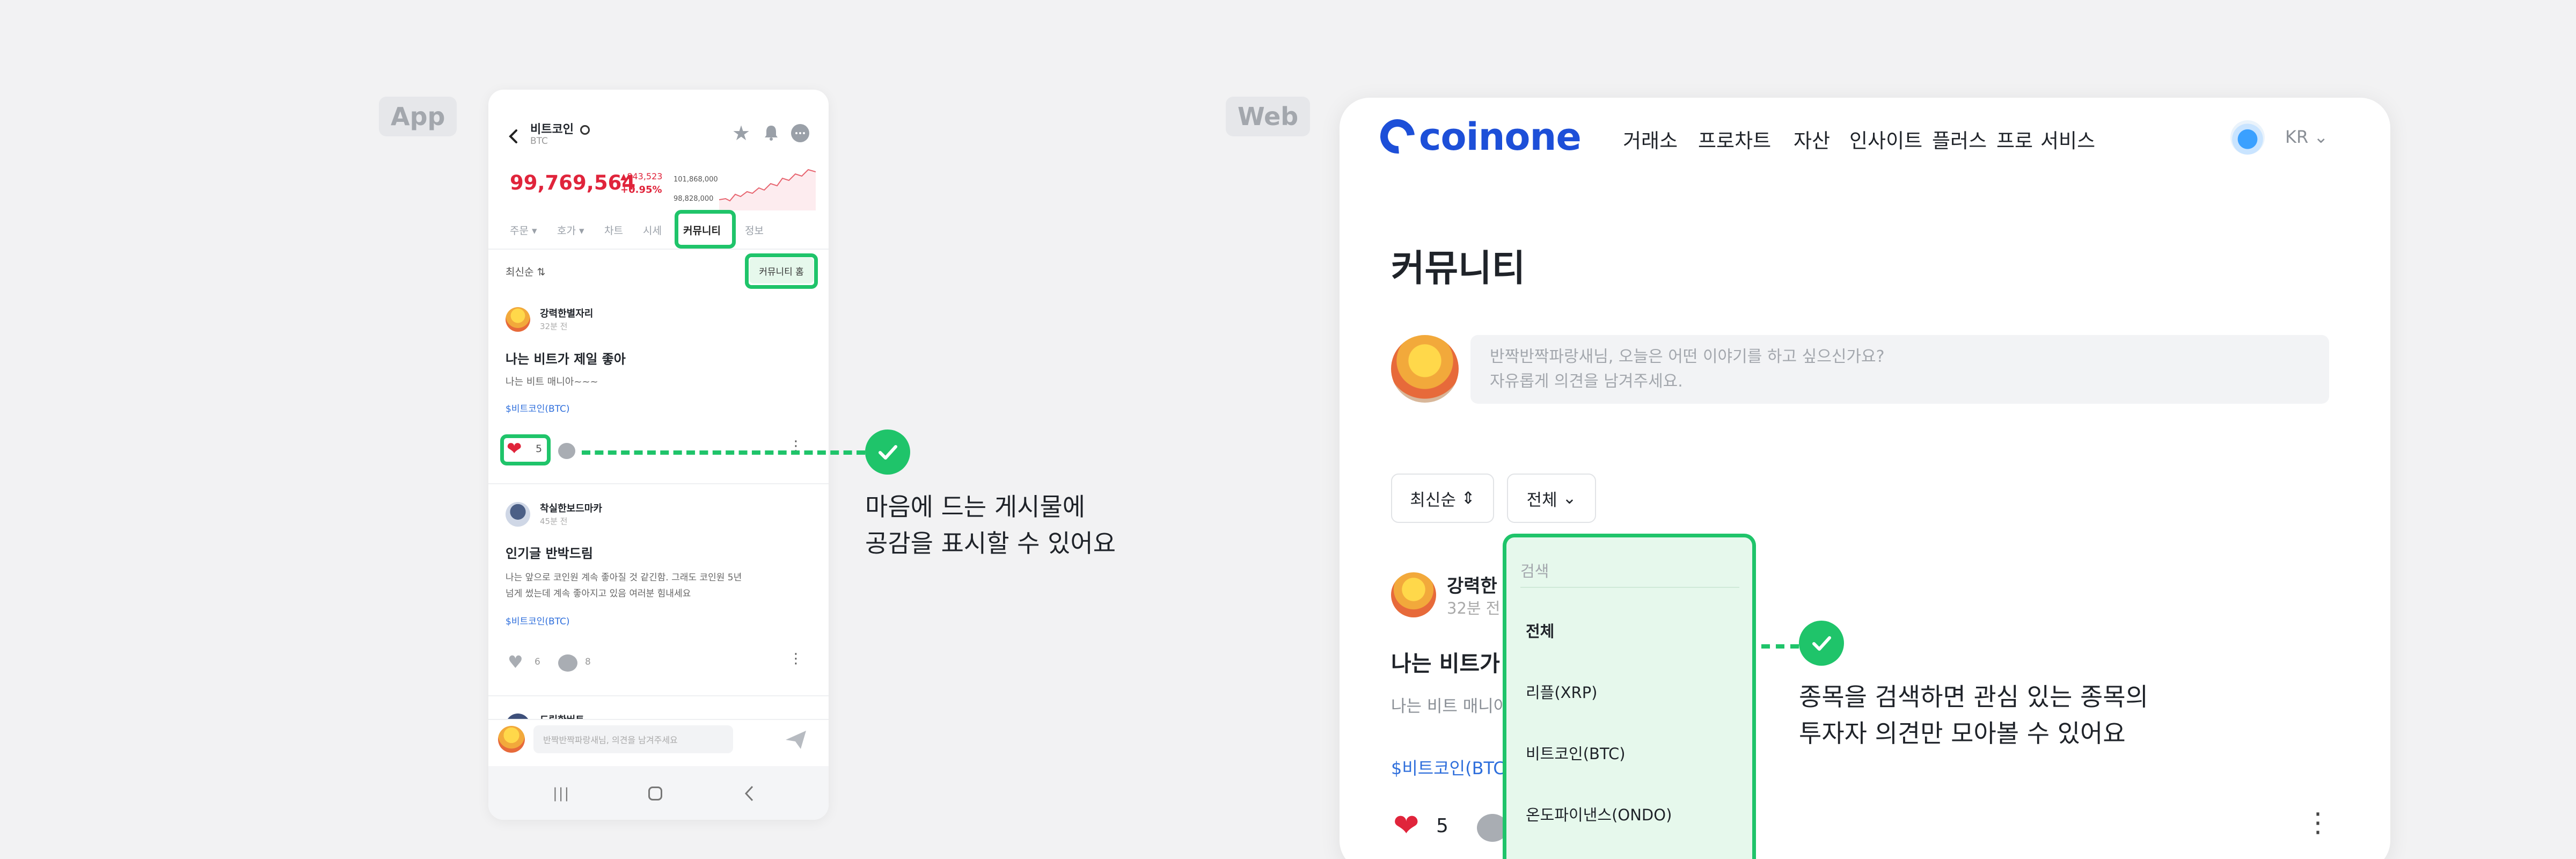 This screenshot has height=859, width=2576. Describe the element at coordinates (570, 230) in the screenshot. I see `tab-orderbook: 호가 ▾` at that location.